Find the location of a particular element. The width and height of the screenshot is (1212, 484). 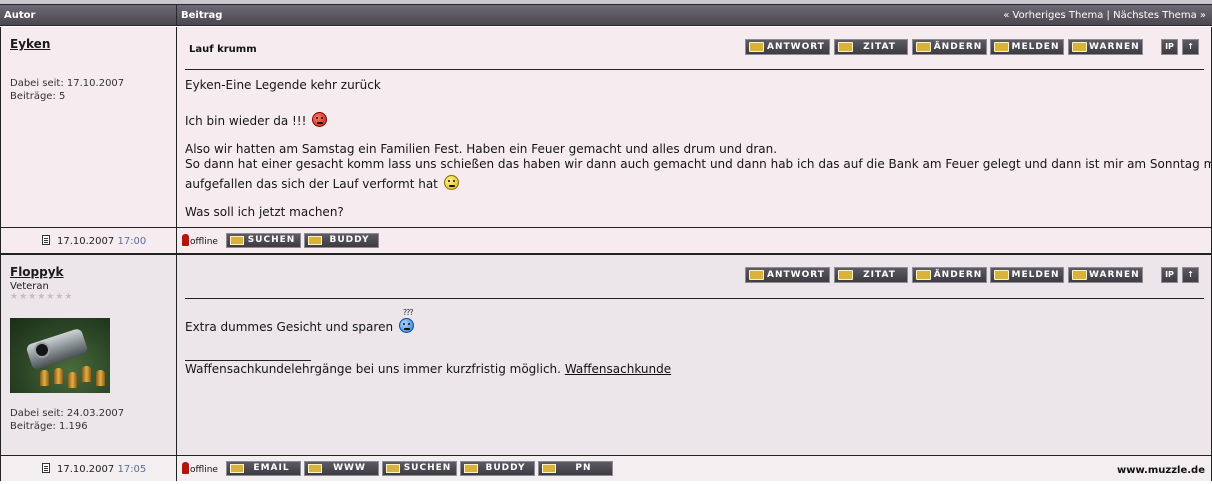

author-stats: Dabei seit: 17.10.2007 Beiträge: 5 is located at coordinates (67, 90).